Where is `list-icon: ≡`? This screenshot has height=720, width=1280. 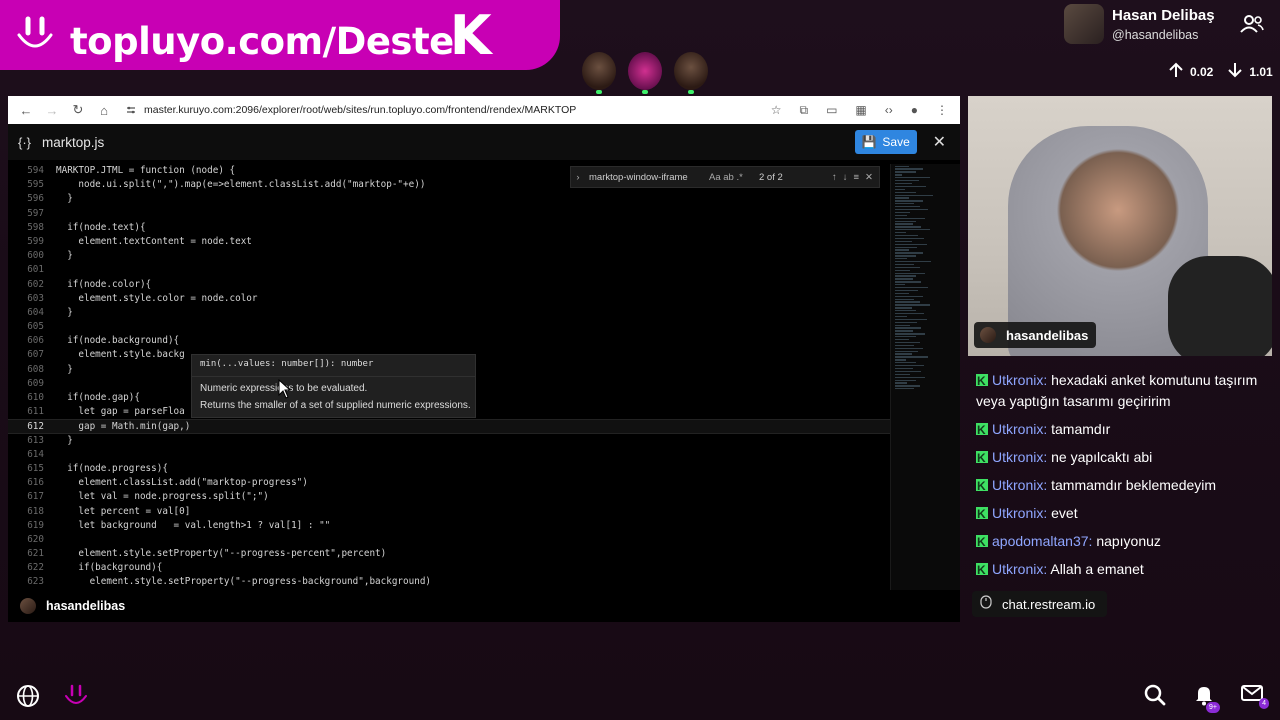
list-icon: ≡ is located at coordinates (856, 177).